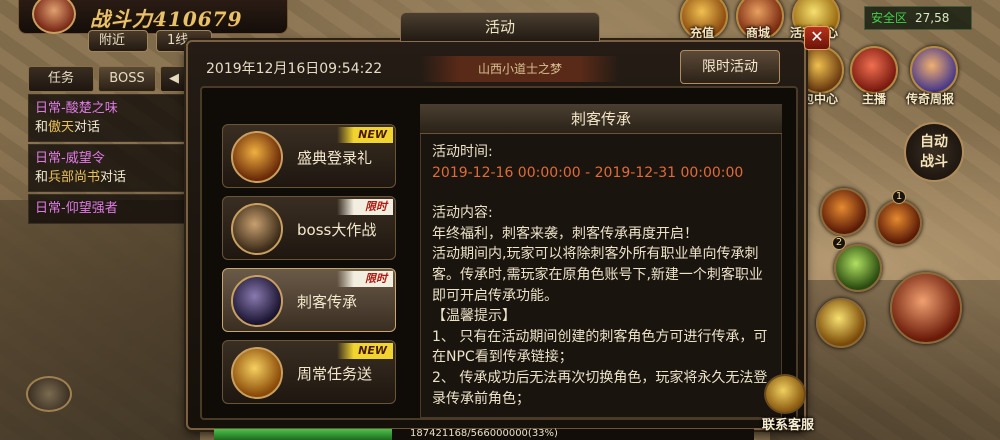 This screenshot has height=440, width=1000. Describe the element at coordinates (565, 233) in the screenshot. I see `content-line: 年终福利，刺客来袭，刺客传承再度开启！` at that location.